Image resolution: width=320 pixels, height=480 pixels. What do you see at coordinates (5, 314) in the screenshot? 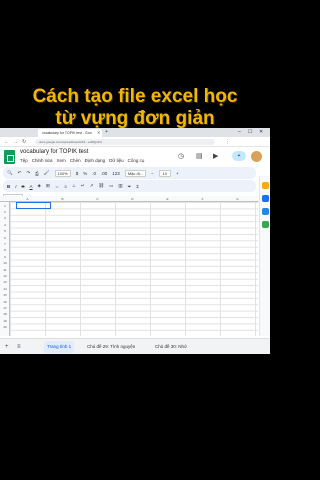
I see `row-header: 18` at bounding box center [5, 314].